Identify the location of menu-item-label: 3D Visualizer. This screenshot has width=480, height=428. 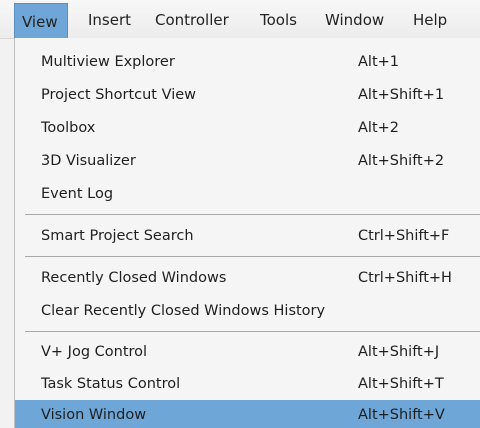
(88, 161).